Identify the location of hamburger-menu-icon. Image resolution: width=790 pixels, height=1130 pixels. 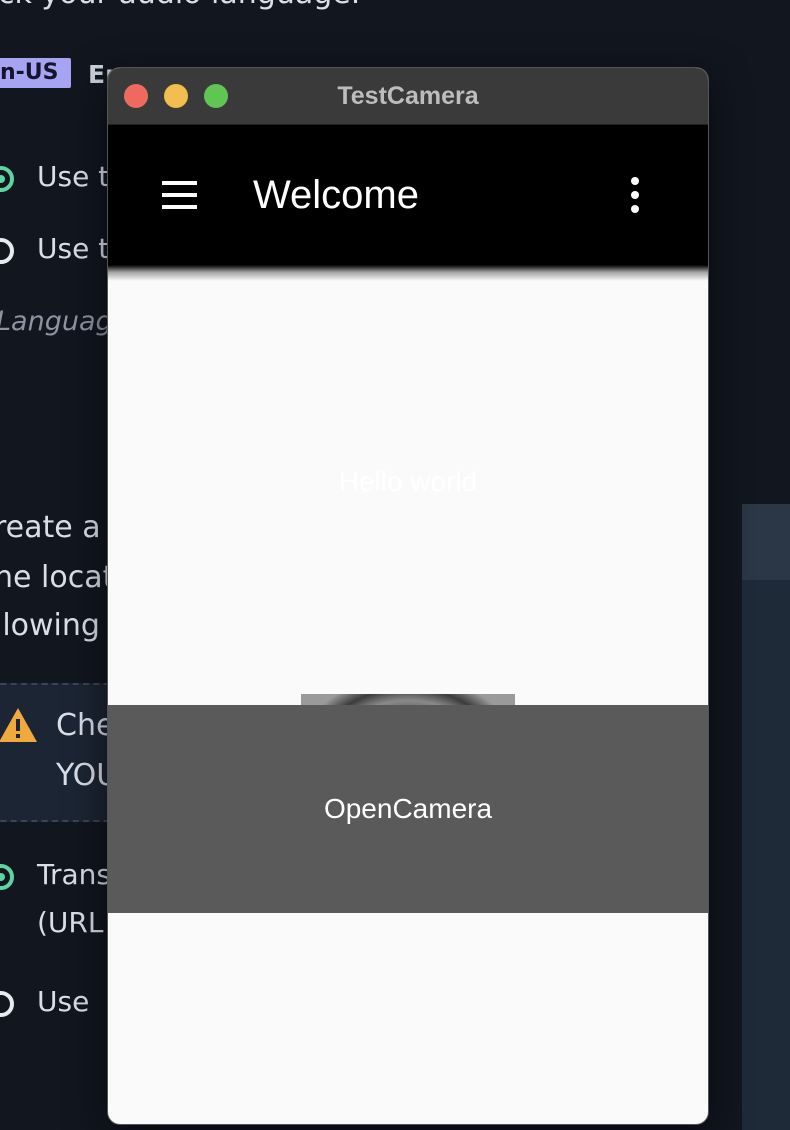
(178, 195).